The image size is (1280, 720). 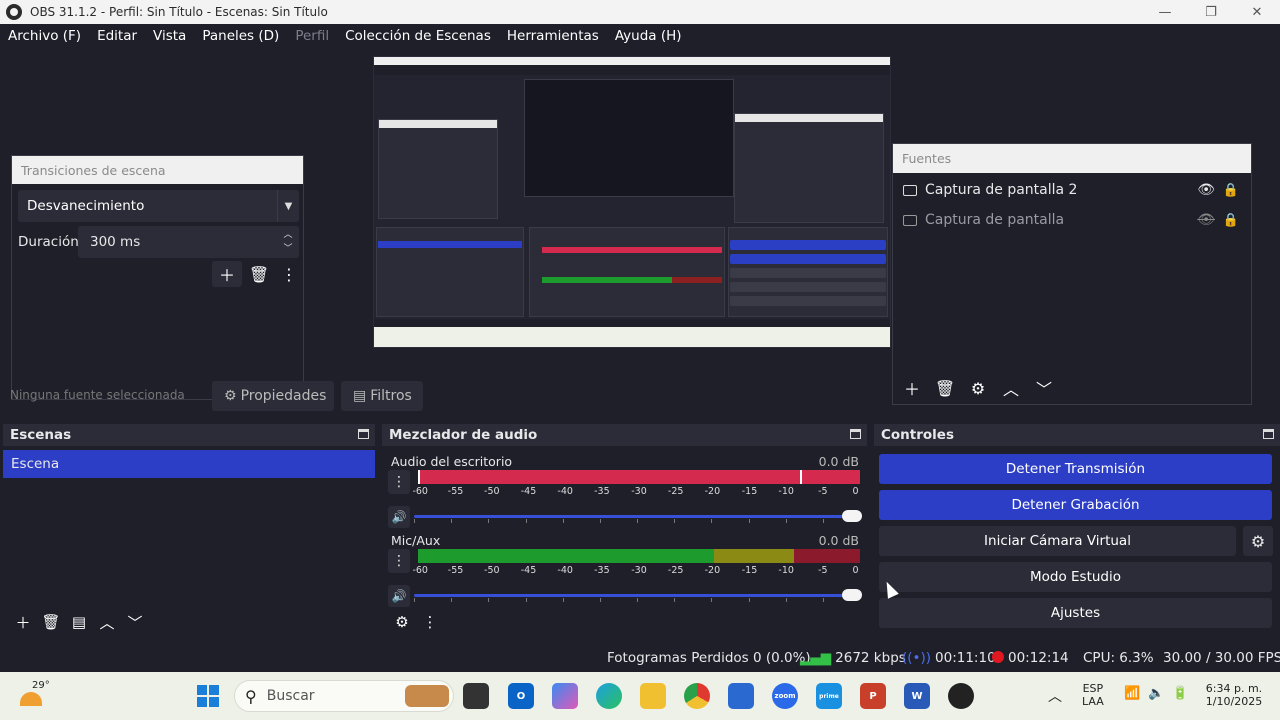 What do you see at coordinates (107, 622) in the screenshot?
I see `move-up-icon: ︿` at bounding box center [107, 622].